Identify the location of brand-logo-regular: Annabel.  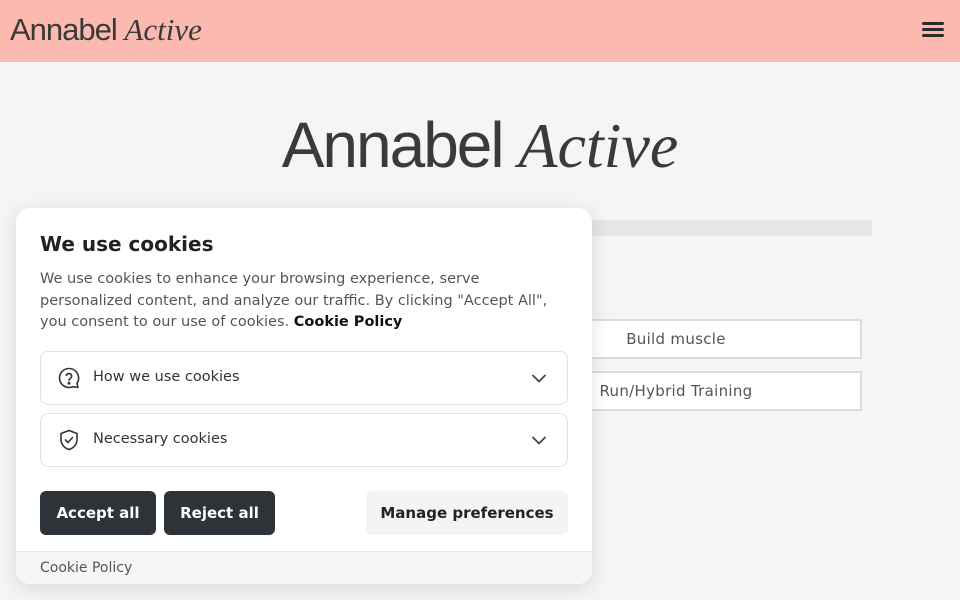
(64, 29).